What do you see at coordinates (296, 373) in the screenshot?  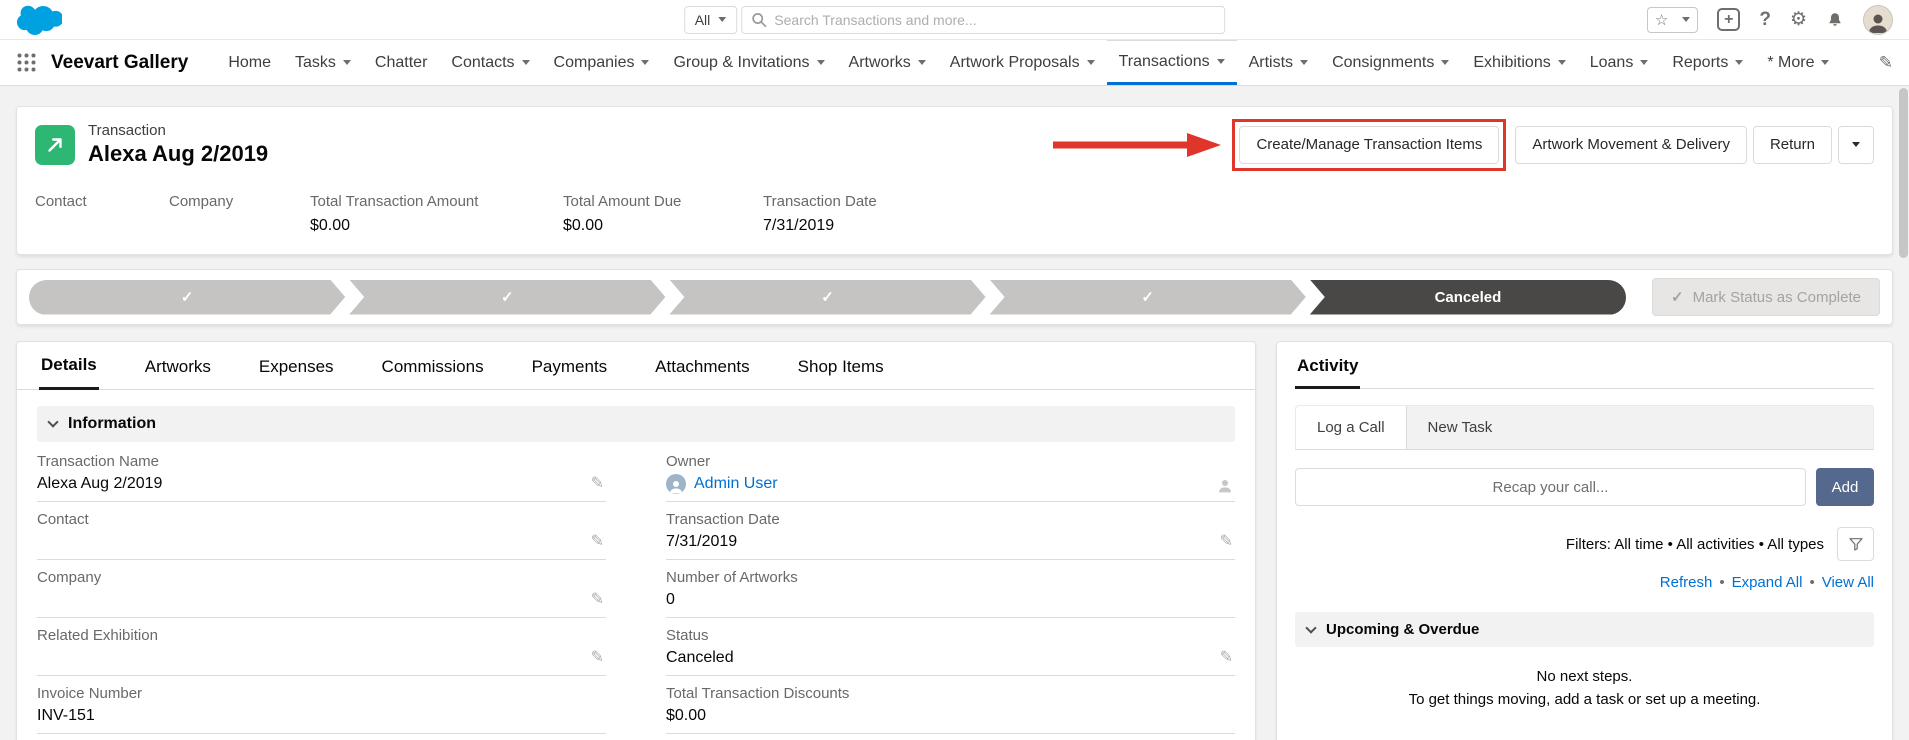 I see `tab-expenses: Expenses` at bounding box center [296, 373].